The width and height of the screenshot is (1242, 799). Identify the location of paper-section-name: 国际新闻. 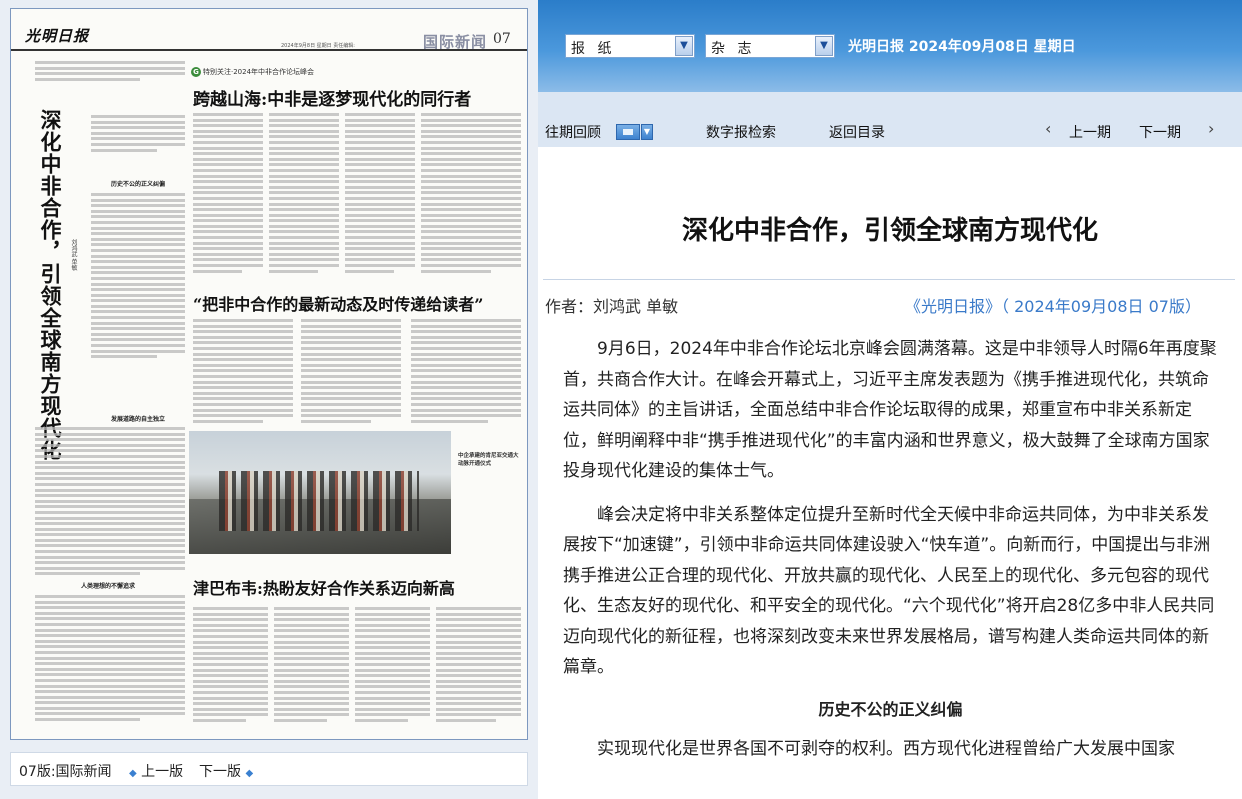
(455, 42).